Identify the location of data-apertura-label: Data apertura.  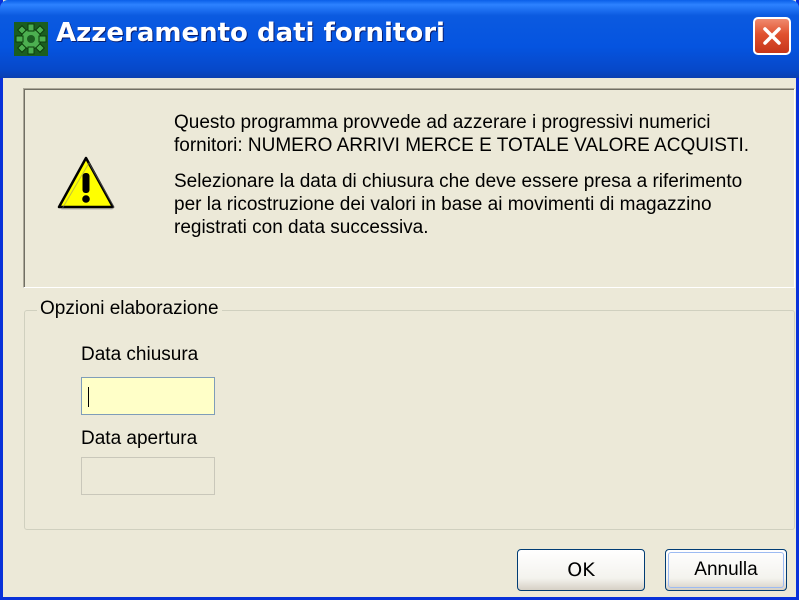
(139, 438).